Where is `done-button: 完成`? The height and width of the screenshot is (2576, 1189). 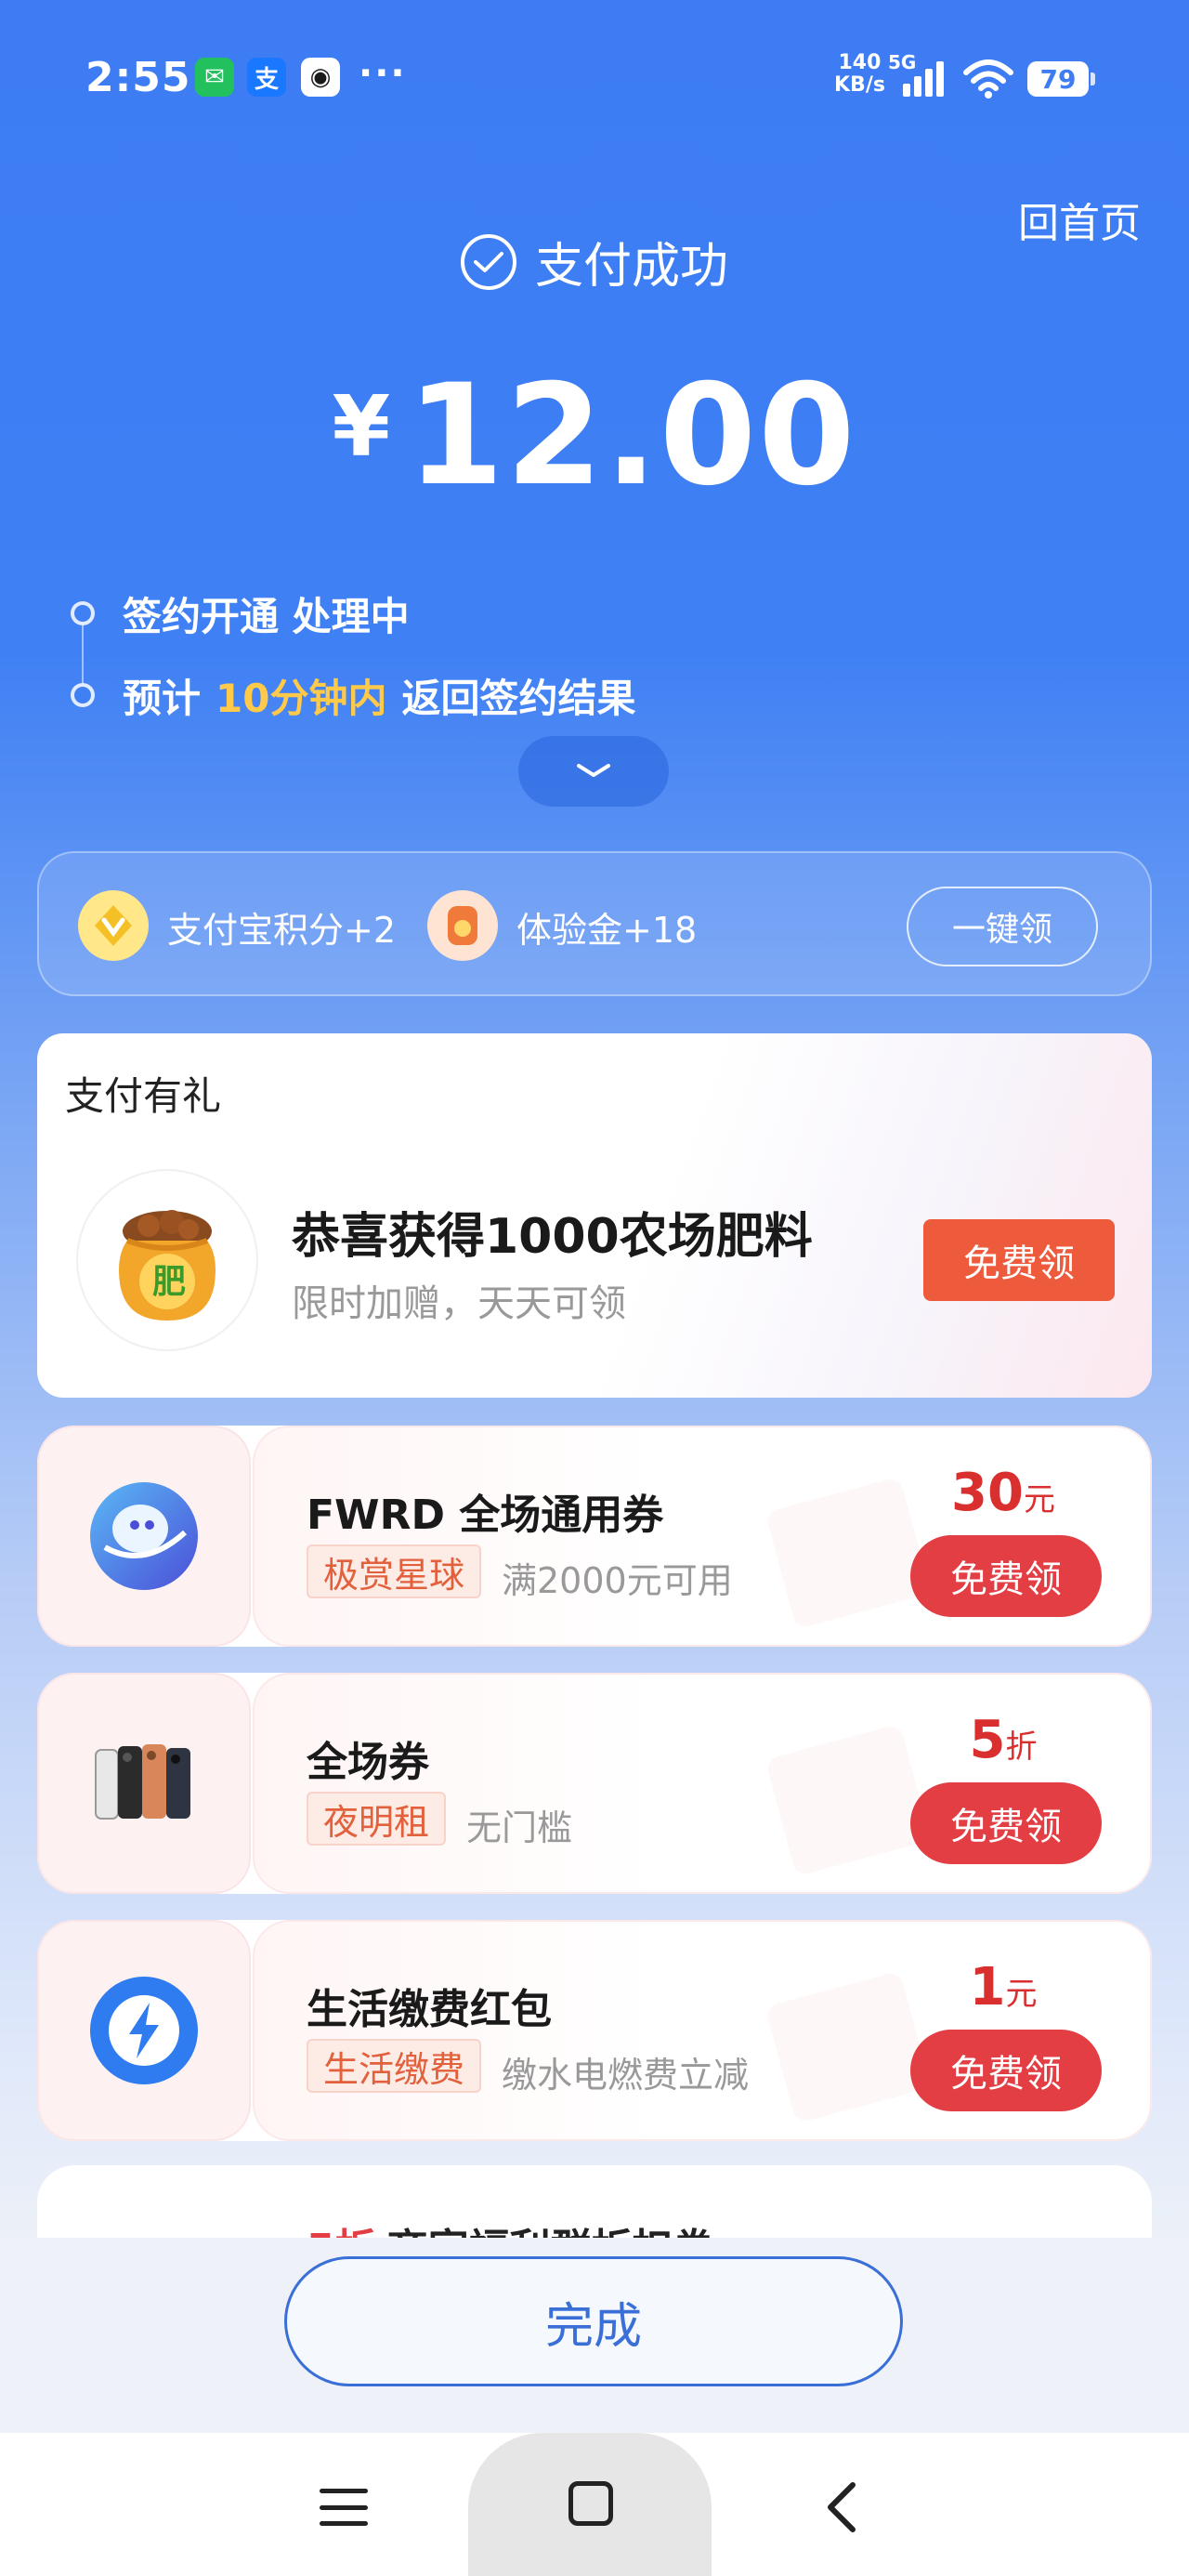 done-button: 完成 is located at coordinates (593, 2321).